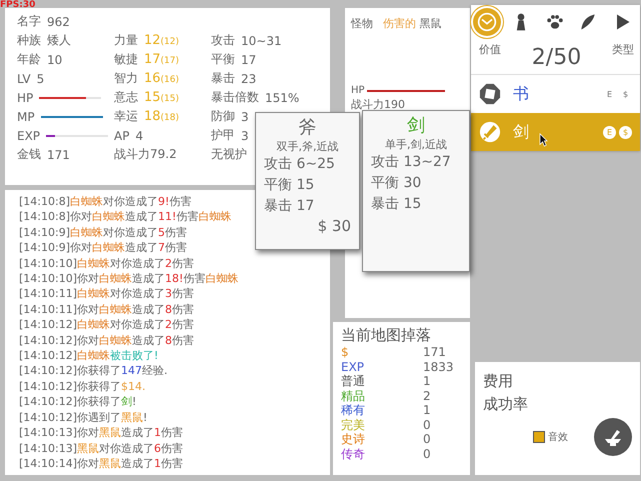  I want to click on octagon-icon, so click(490, 94).